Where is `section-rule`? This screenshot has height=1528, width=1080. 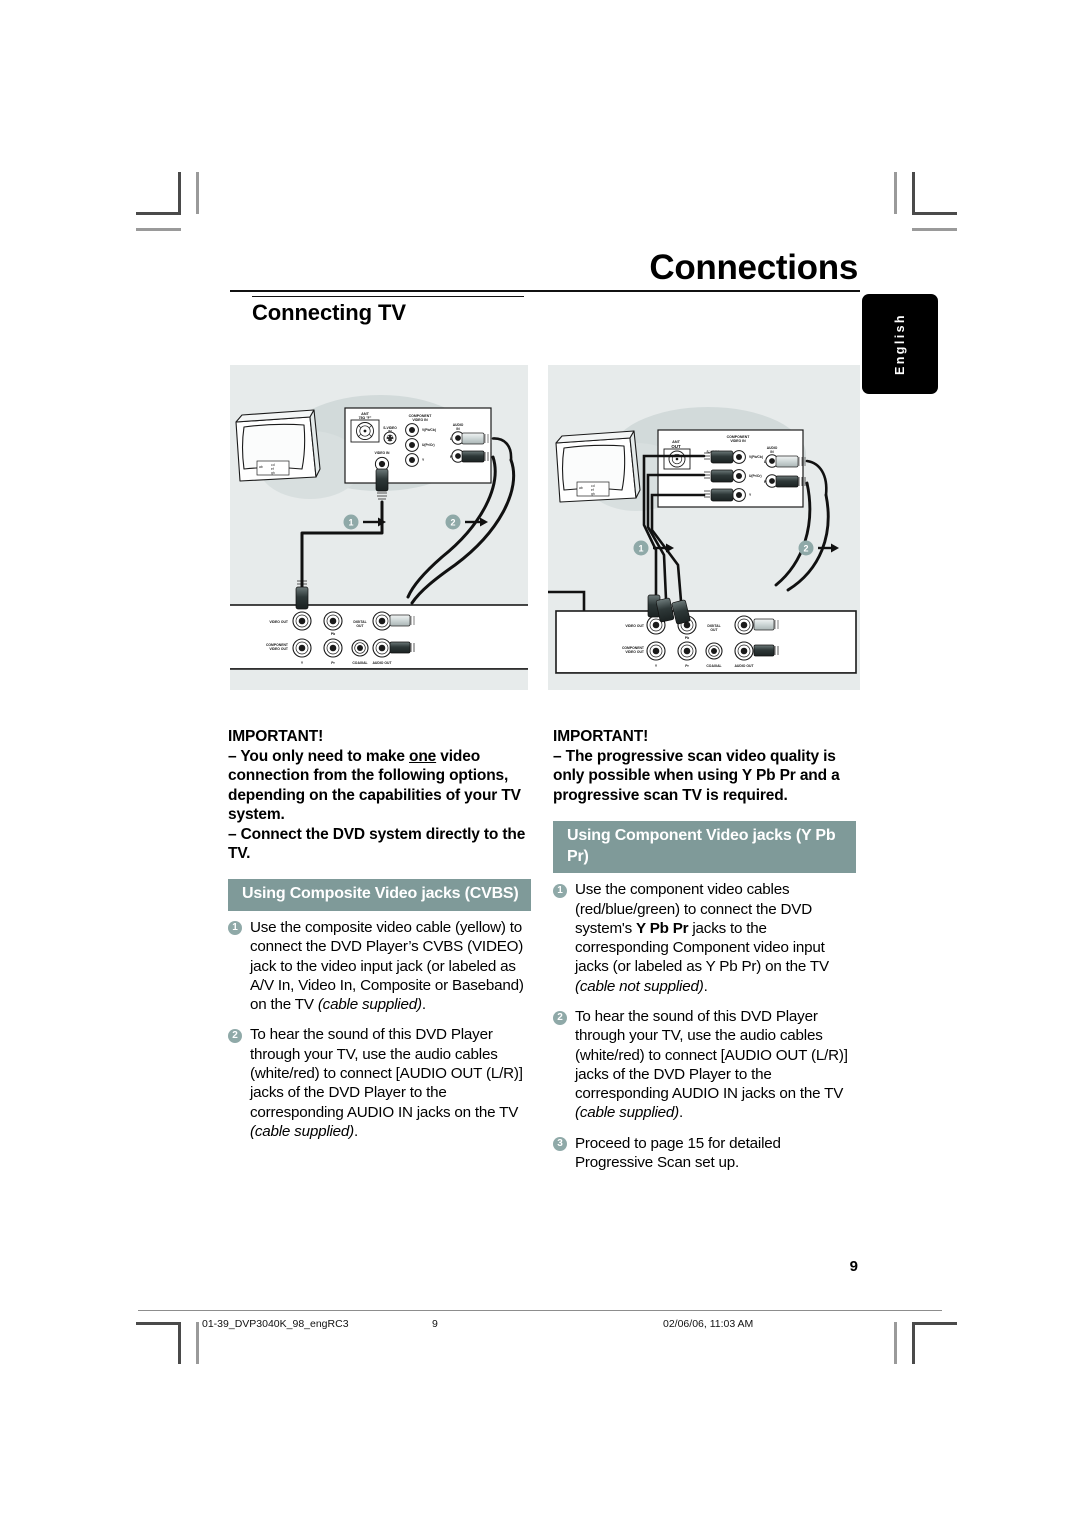
section-rule is located at coordinates (388, 296).